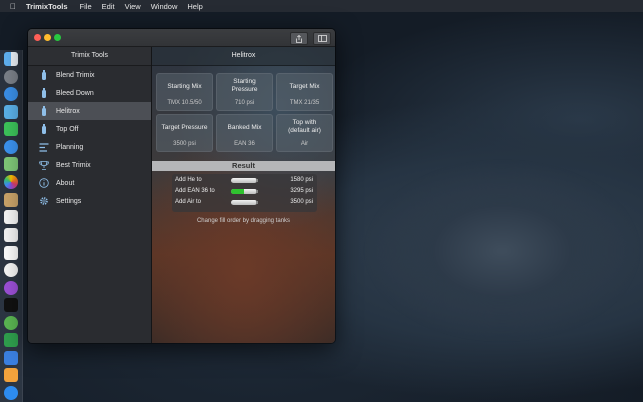 This screenshot has height=402, width=643. I want to click on trophy-icon, so click(44, 165).